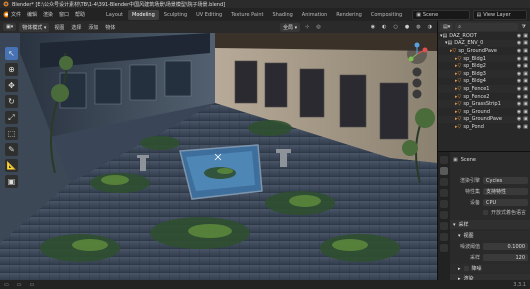  I want to click on menu-help: 帮助, so click(80, 14).